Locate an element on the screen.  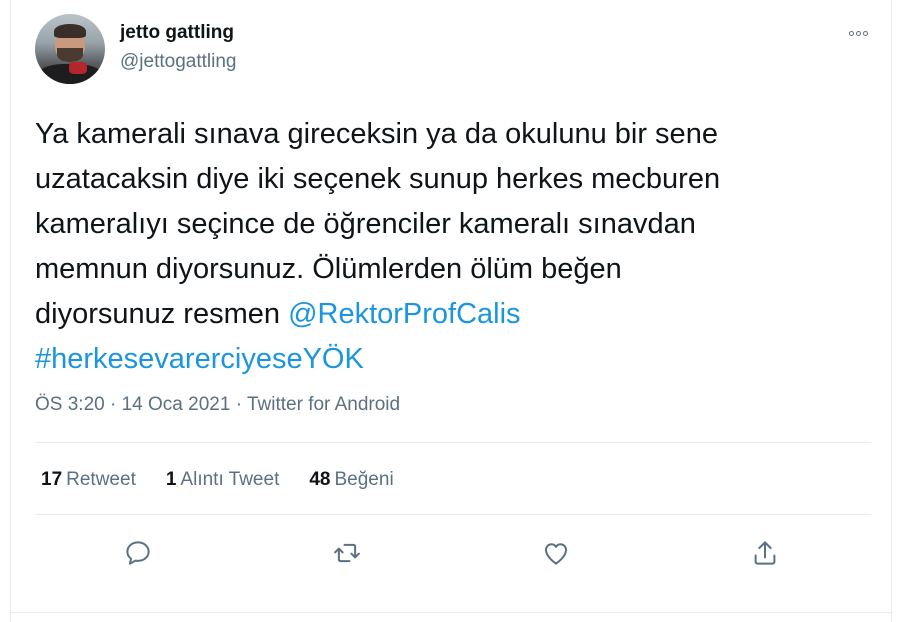
tweet-line-text: diyorsunuz resmen is located at coordinates (162, 314).